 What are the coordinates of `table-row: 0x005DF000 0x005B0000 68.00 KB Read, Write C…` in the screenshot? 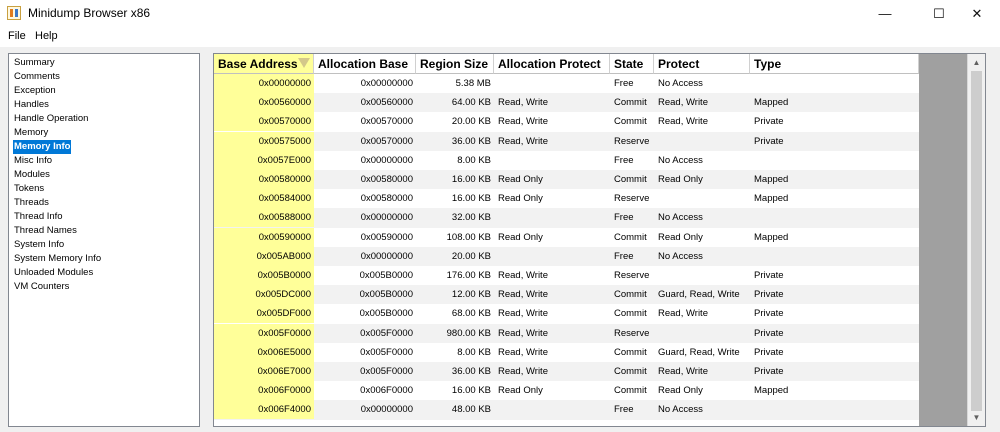 It's located at (566, 314).